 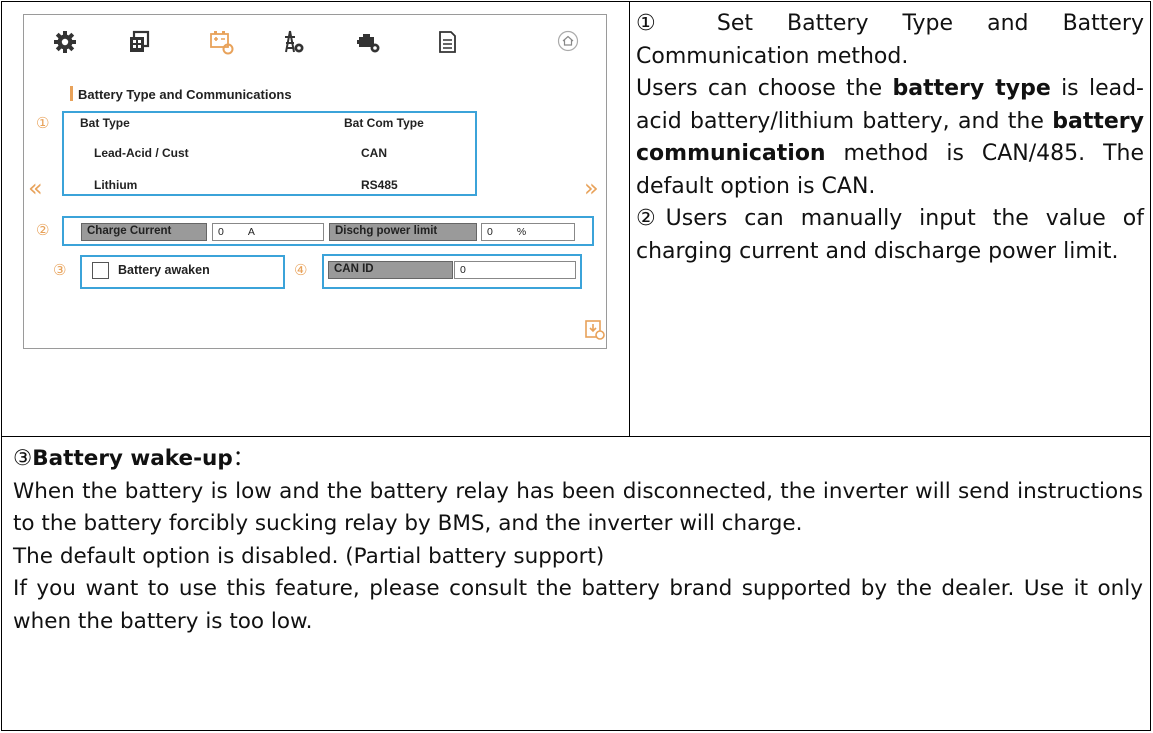 What do you see at coordinates (60, 270) in the screenshot?
I see `marker-3: ③` at bounding box center [60, 270].